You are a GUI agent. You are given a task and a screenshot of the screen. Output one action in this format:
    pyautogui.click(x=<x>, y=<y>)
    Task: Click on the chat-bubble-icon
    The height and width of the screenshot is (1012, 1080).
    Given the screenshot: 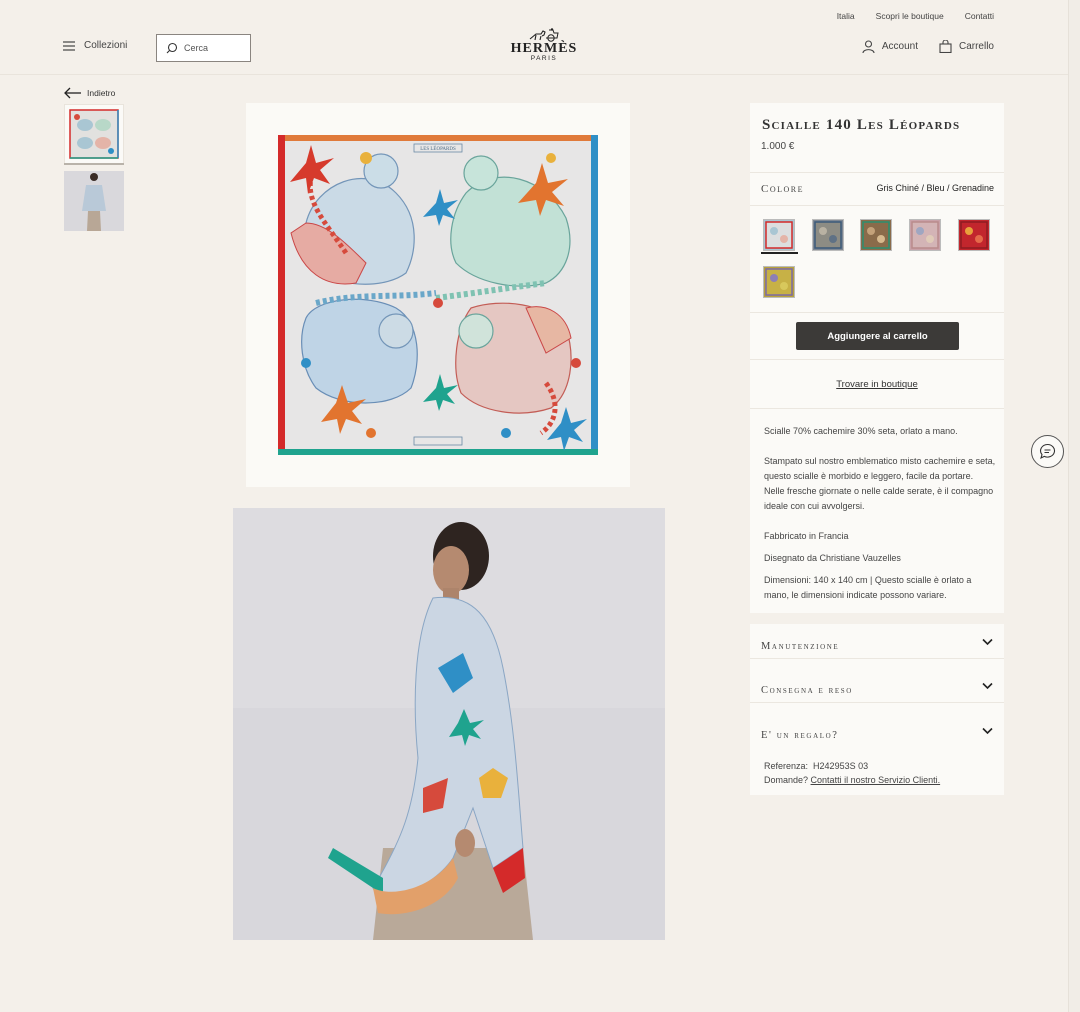 What is the action you would take?
    pyautogui.click(x=1048, y=451)
    